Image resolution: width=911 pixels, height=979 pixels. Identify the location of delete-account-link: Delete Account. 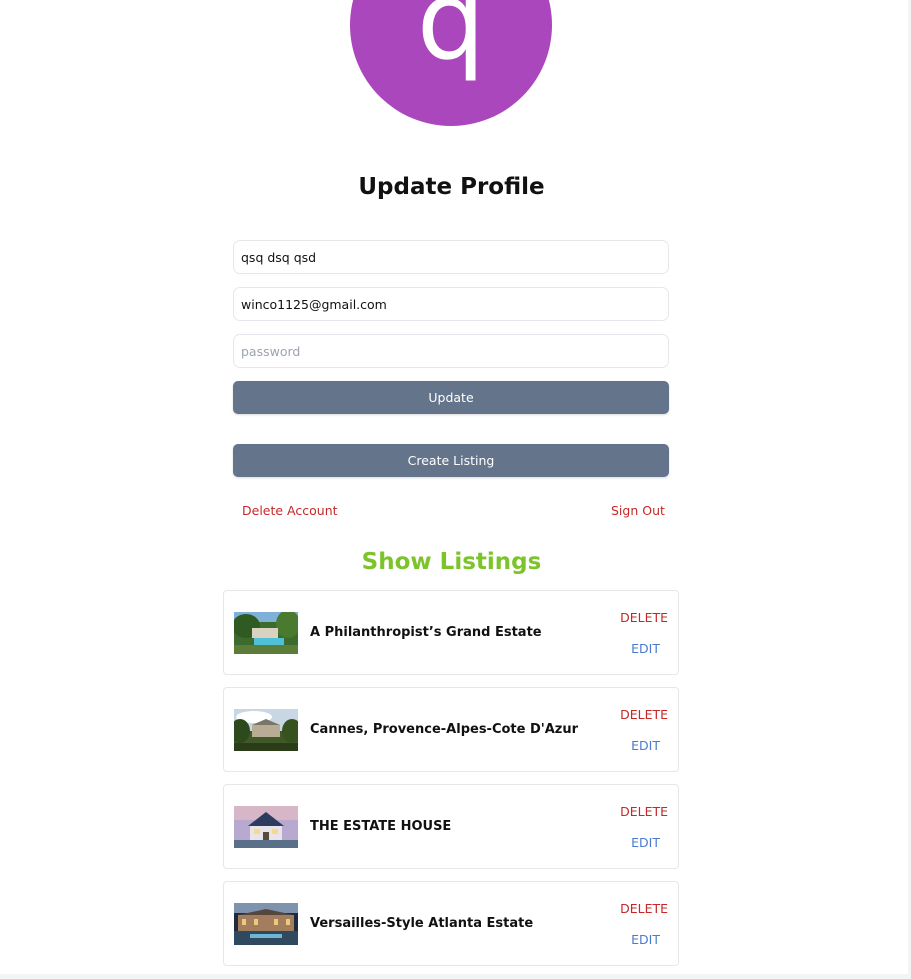
(290, 510).